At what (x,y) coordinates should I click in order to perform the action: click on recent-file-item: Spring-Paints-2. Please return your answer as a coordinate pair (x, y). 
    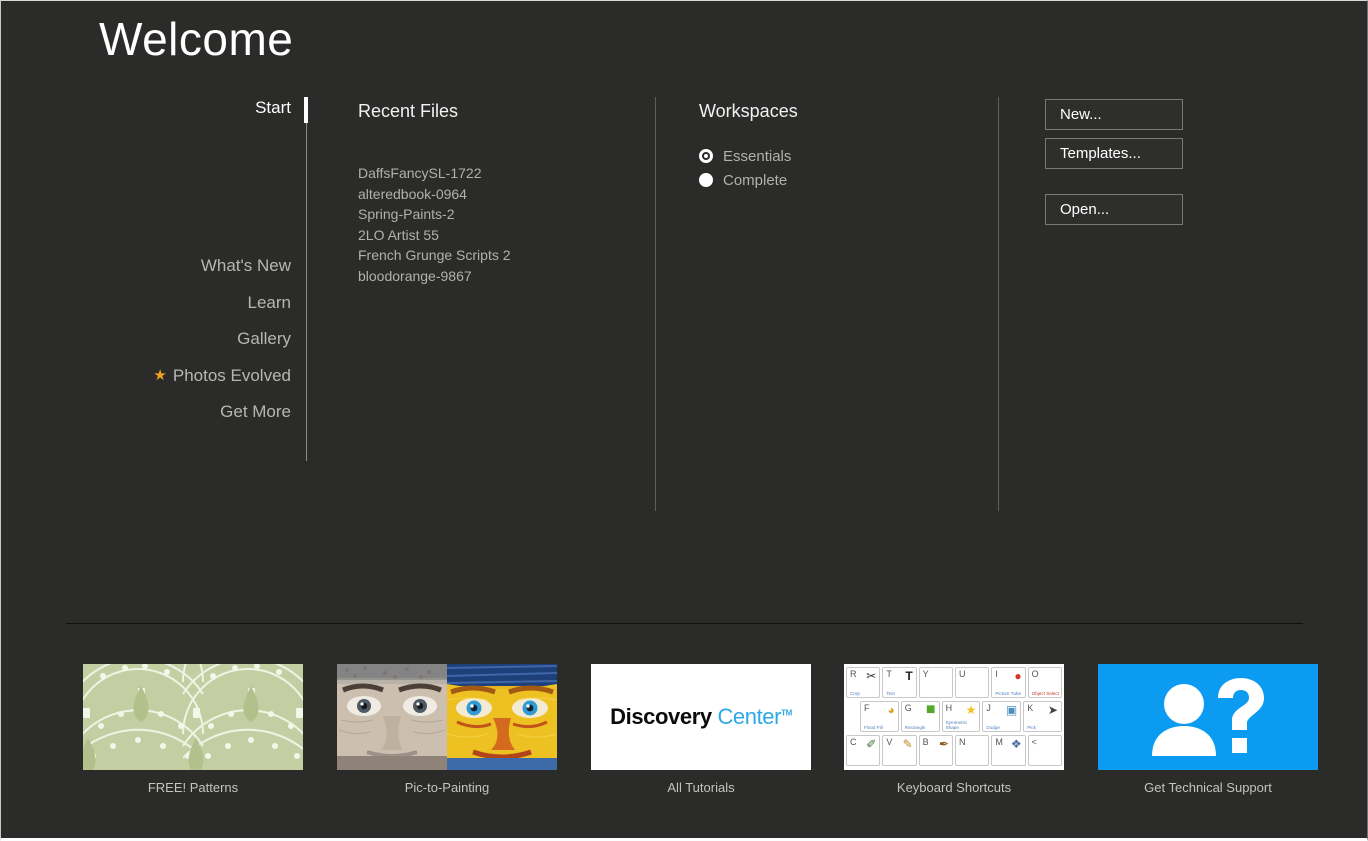
    Looking at the image, I should click on (493, 214).